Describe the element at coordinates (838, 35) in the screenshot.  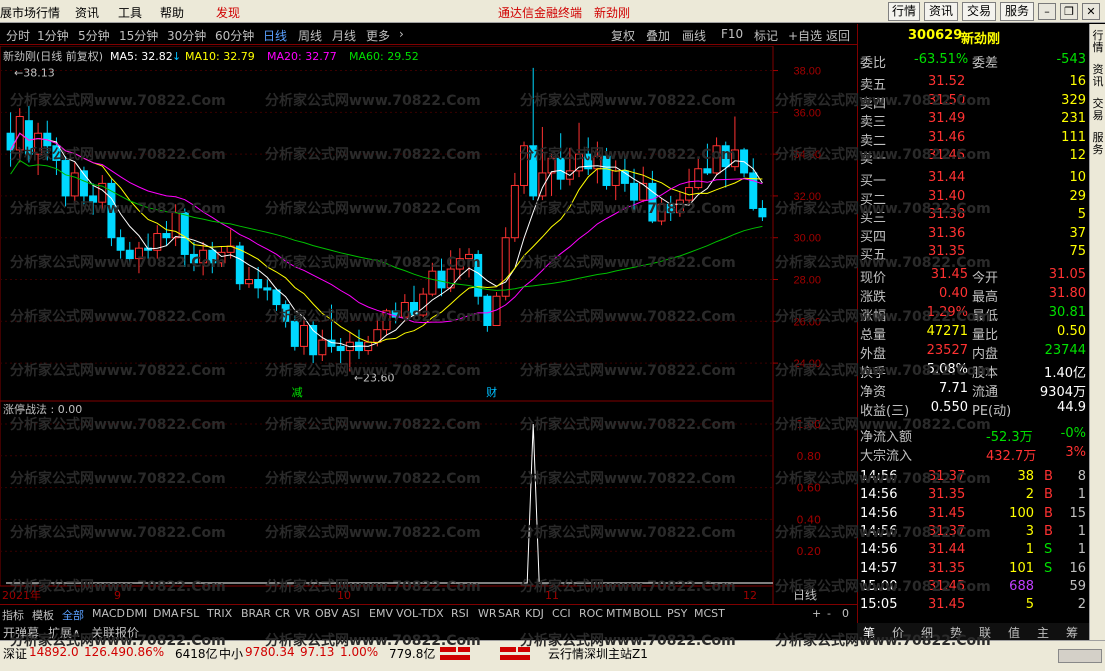
I see `back-button: 返回` at that location.